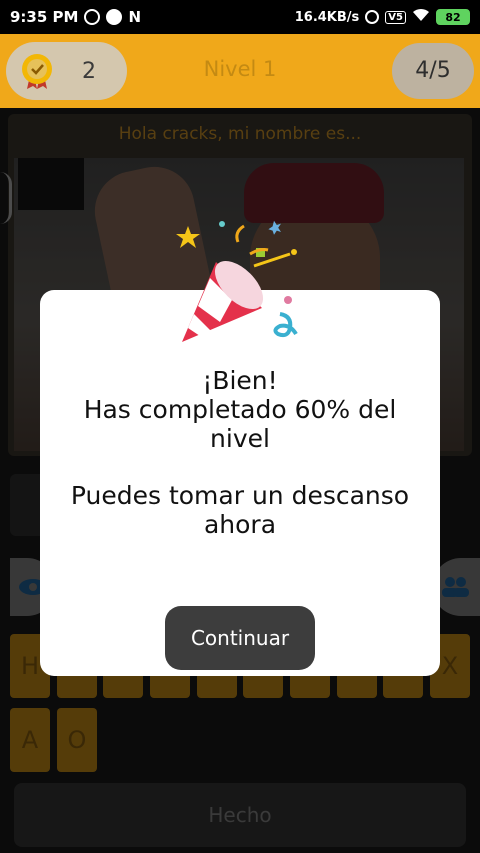 This screenshot has width=480, height=853. Describe the element at coordinates (240, 524) in the screenshot. I see `dialog-message-line: ahora` at that location.